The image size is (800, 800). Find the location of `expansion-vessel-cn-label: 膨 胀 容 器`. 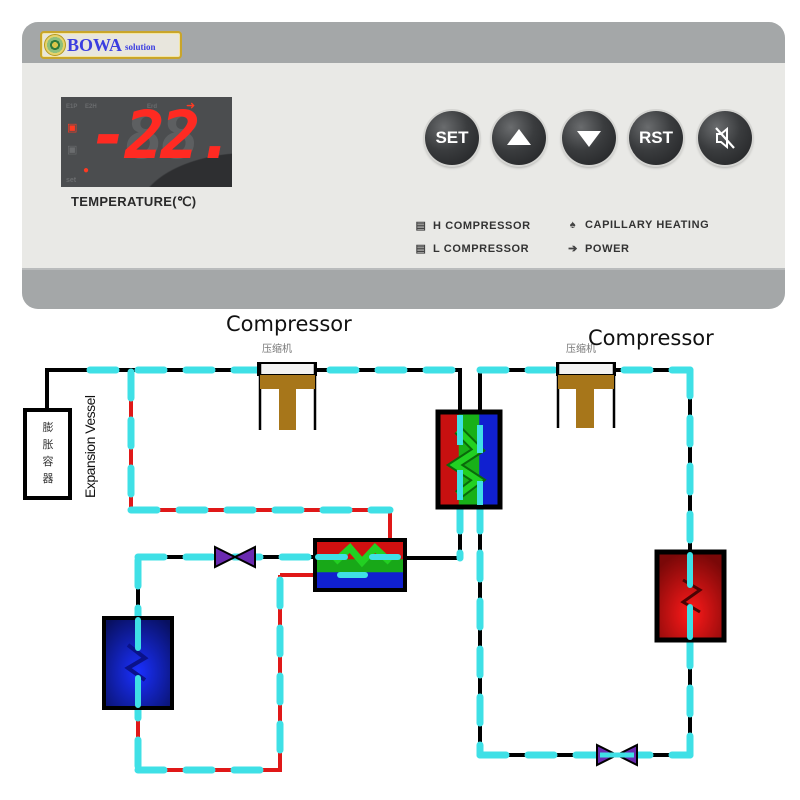

expansion-vessel-cn-label: 膨 胀 容 器 is located at coordinates (48, 453).